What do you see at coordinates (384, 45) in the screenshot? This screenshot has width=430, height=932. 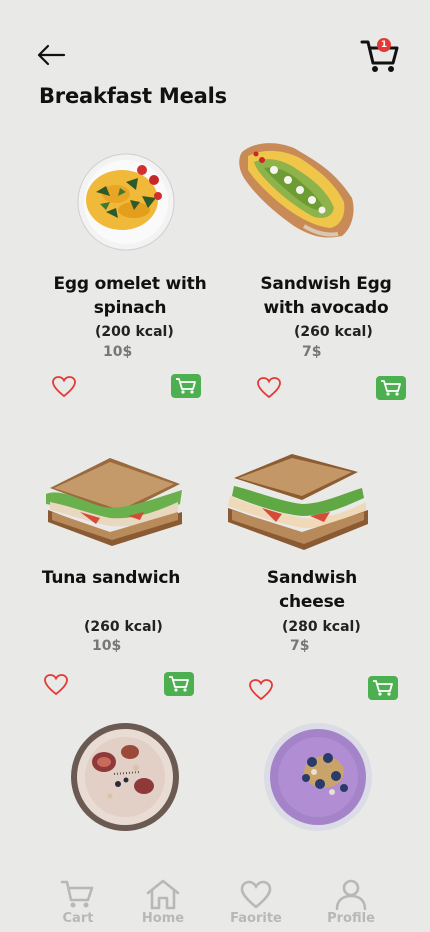 I see `cart-badge: 1` at bounding box center [384, 45].